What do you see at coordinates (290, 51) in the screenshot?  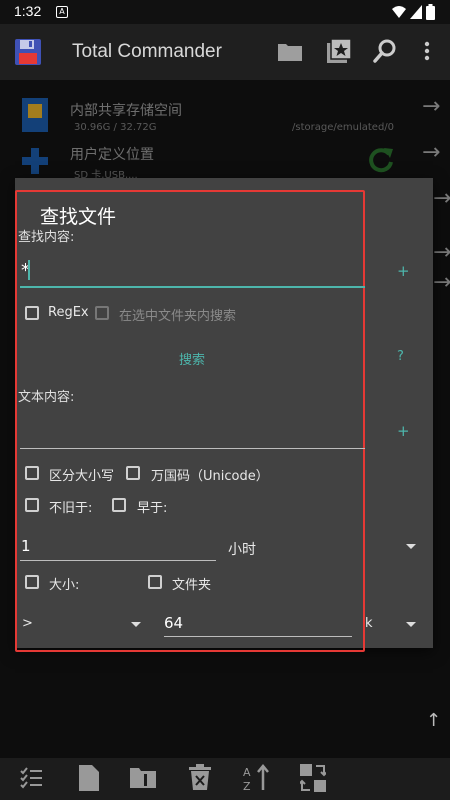 I see `folder-icon` at bounding box center [290, 51].